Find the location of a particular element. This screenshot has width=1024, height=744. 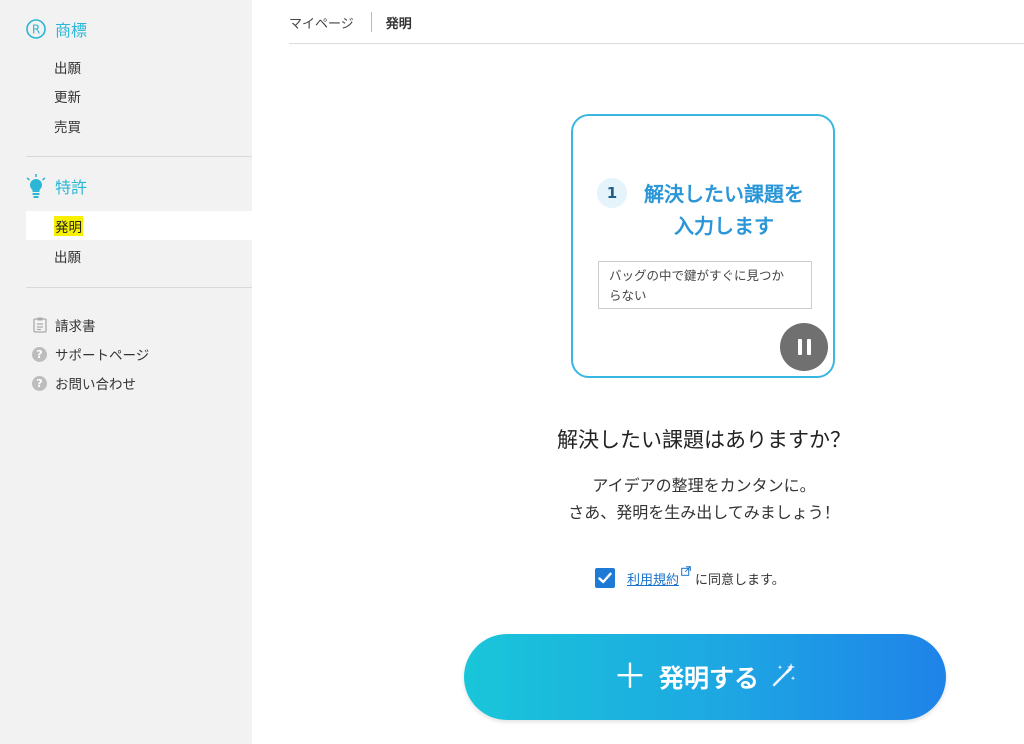

create-invention-button: ＋ 発明する is located at coordinates (705, 677).